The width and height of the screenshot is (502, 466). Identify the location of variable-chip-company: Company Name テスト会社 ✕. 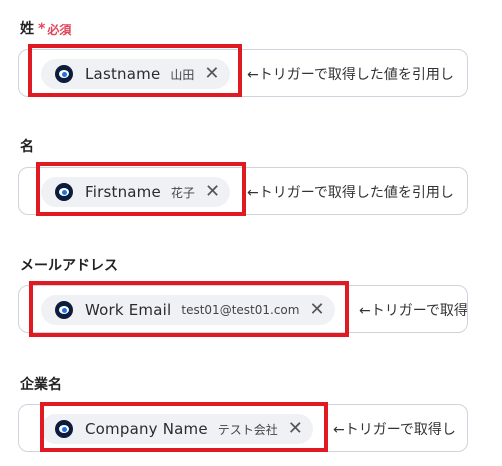
(177, 429).